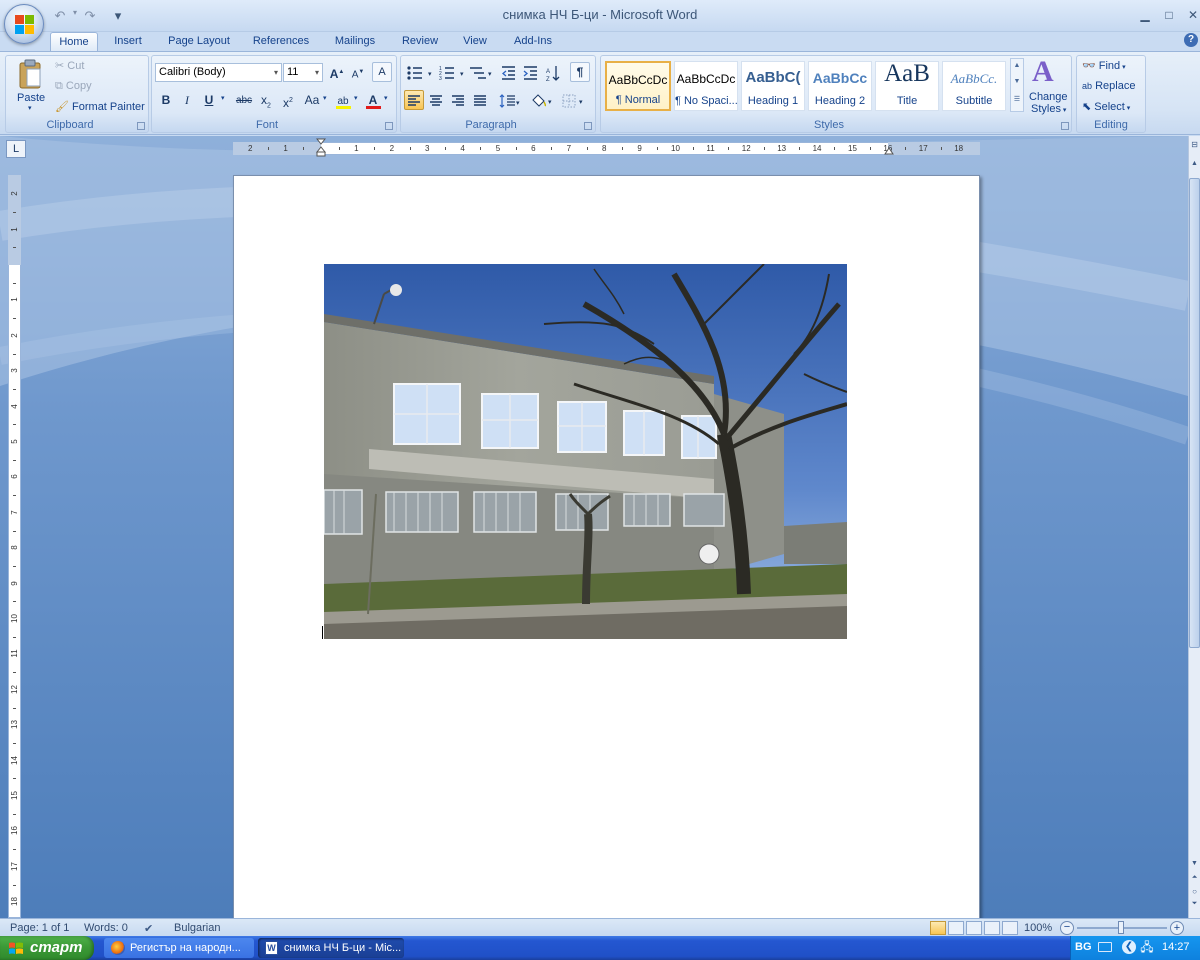 The height and width of the screenshot is (960, 1200). Describe the element at coordinates (199, 42) in the screenshot. I see `tab-page-layout: Page Layout` at that location.